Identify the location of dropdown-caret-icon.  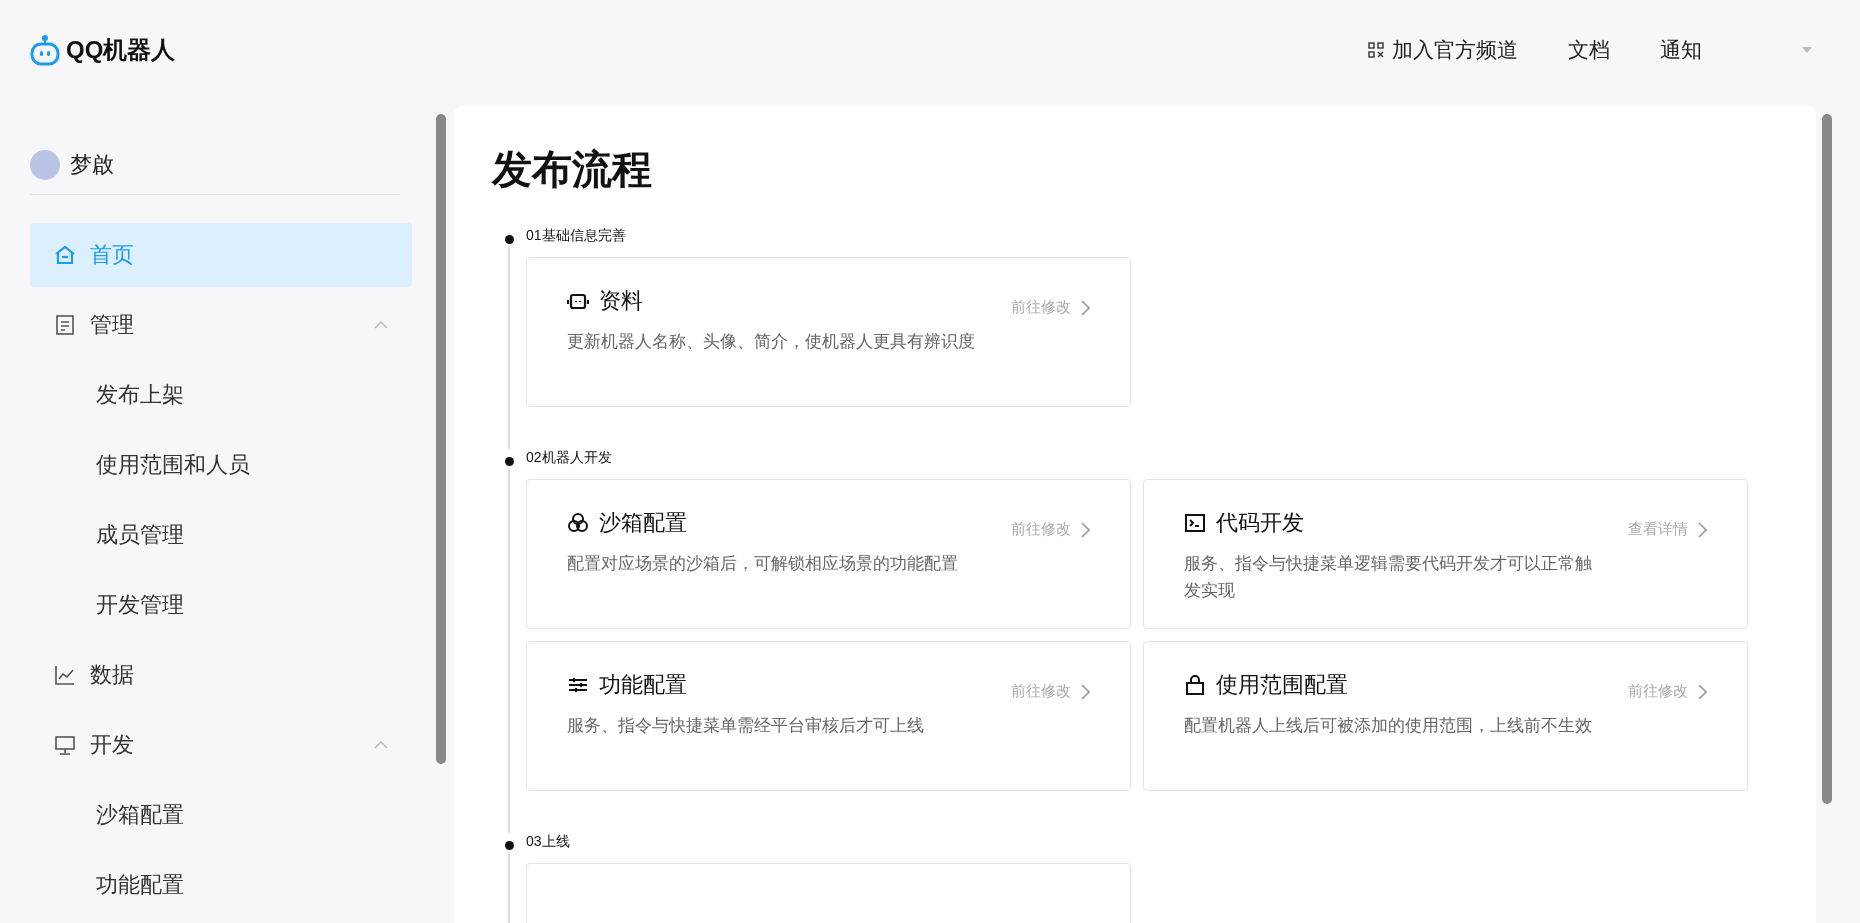
(1807, 50).